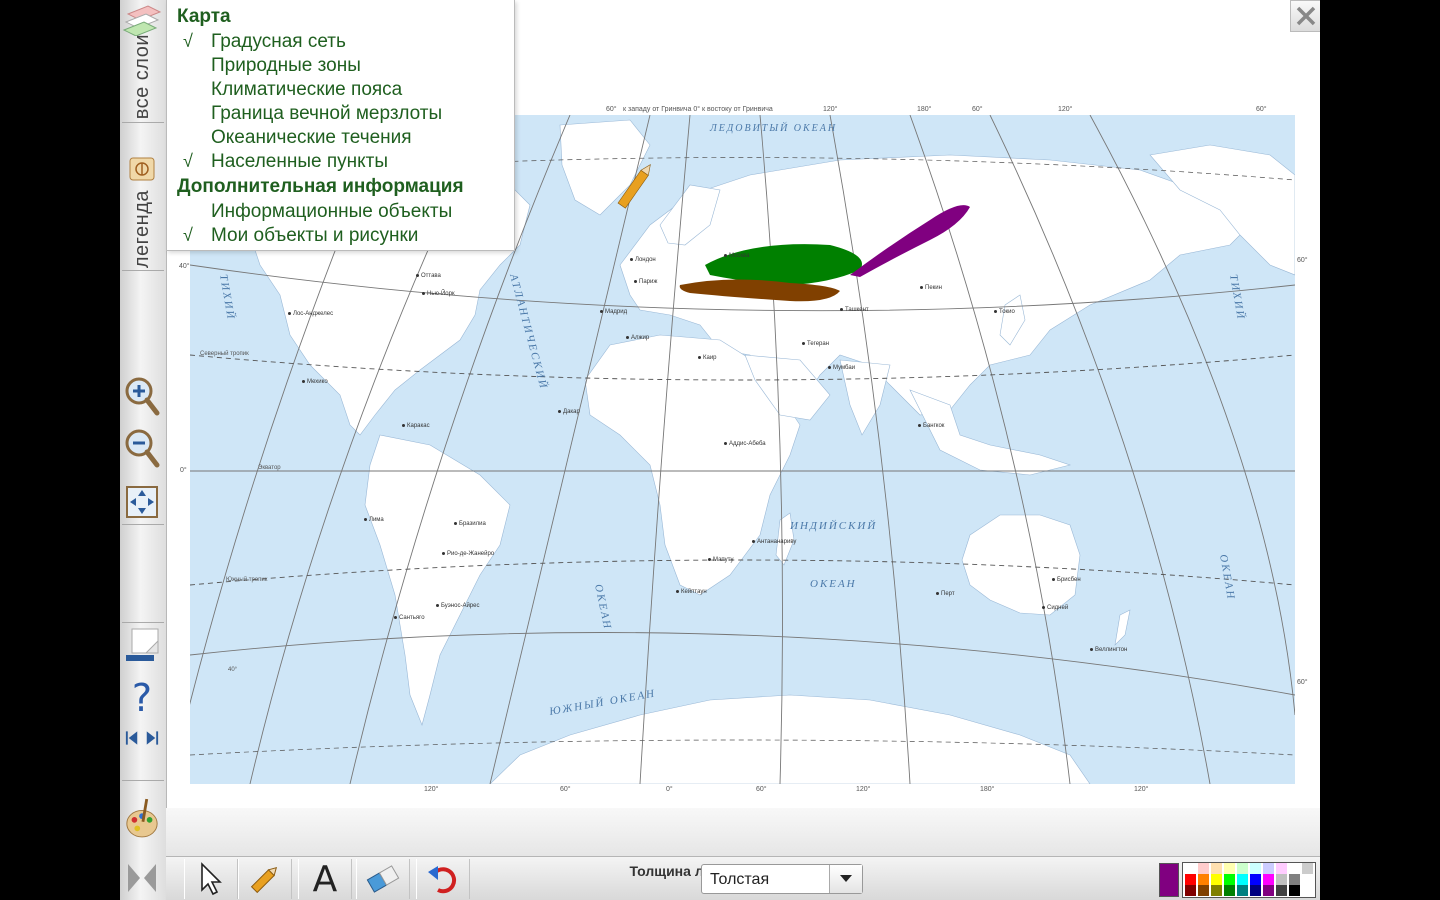  I want to click on city-maputo: Мапуту, so click(720, 560).